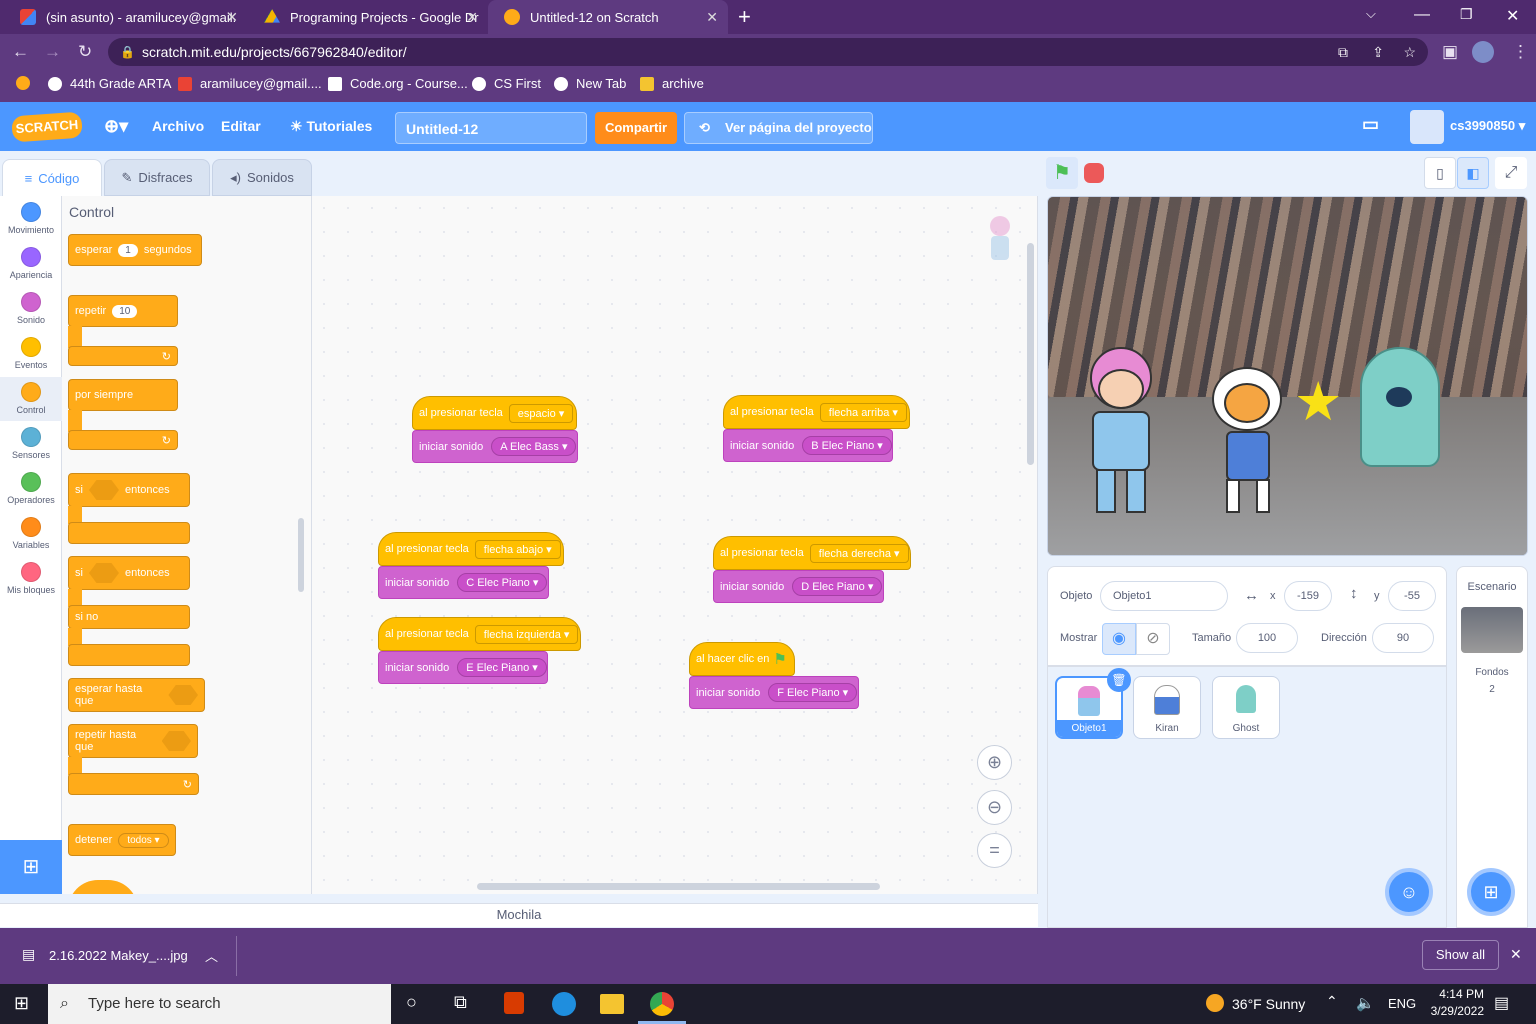  I want to click on sprite-thumb-ghost: Ghost, so click(1246, 707).